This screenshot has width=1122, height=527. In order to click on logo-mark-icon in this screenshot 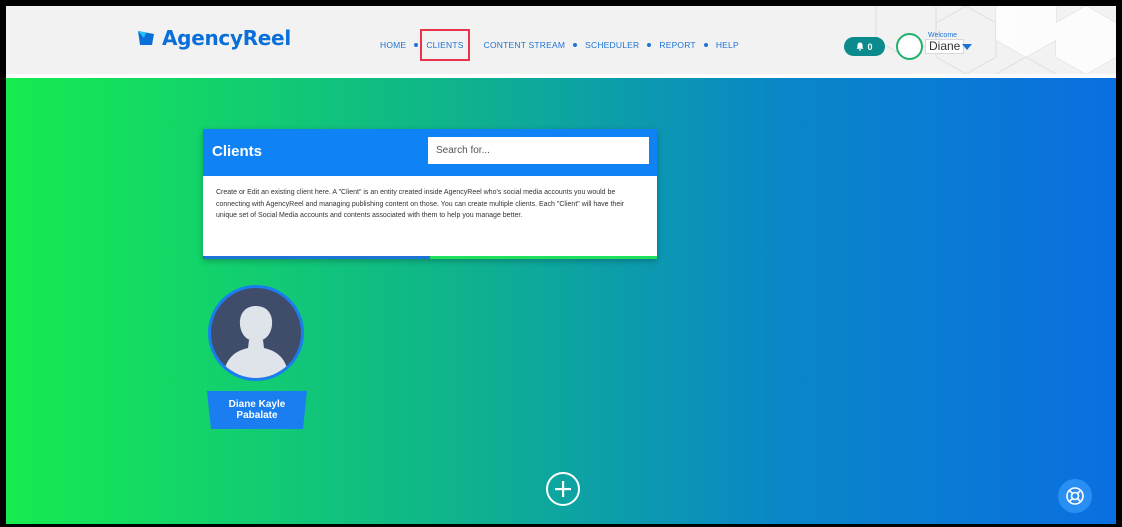, I will do `click(146, 38)`.